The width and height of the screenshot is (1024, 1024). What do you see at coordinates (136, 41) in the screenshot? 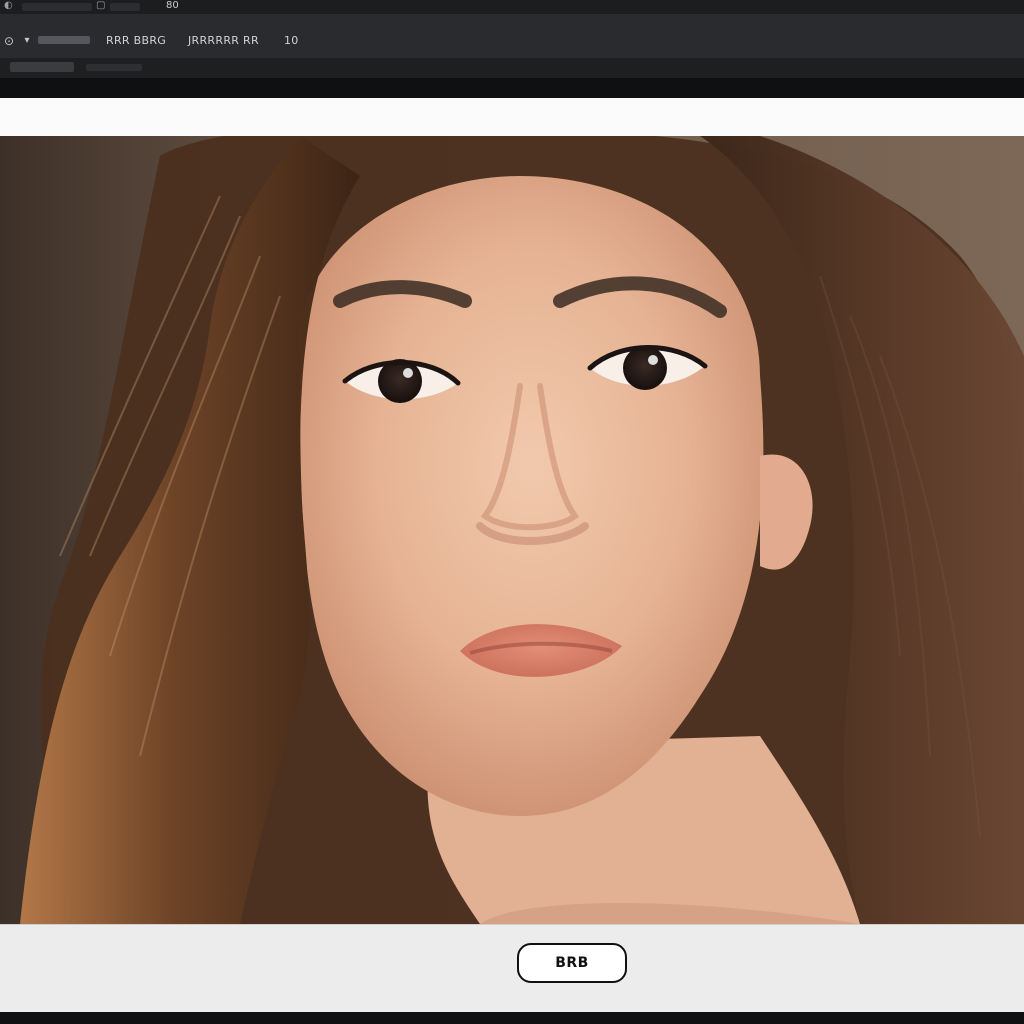
I see `toolbar-menu-1: RRR BBRG` at bounding box center [136, 41].